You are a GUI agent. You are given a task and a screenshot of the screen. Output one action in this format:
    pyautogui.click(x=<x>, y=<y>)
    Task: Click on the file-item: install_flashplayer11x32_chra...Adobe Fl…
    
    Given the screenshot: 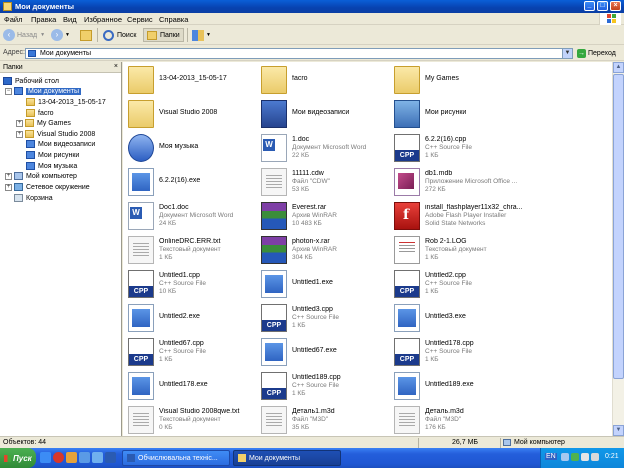 What is the action you would take?
    pyautogui.click(x=469, y=217)
    